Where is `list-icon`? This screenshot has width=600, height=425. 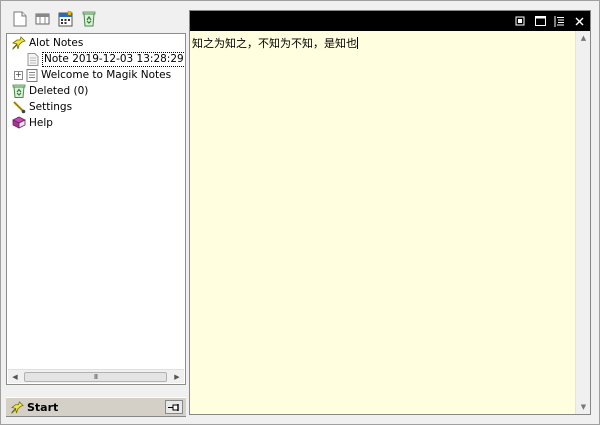
list-icon is located at coordinates (559, 21).